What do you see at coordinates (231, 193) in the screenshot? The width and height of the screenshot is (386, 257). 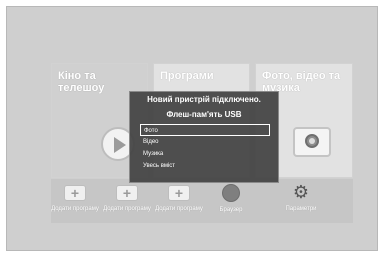 I see `globe-icon` at bounding box center [231, 193].